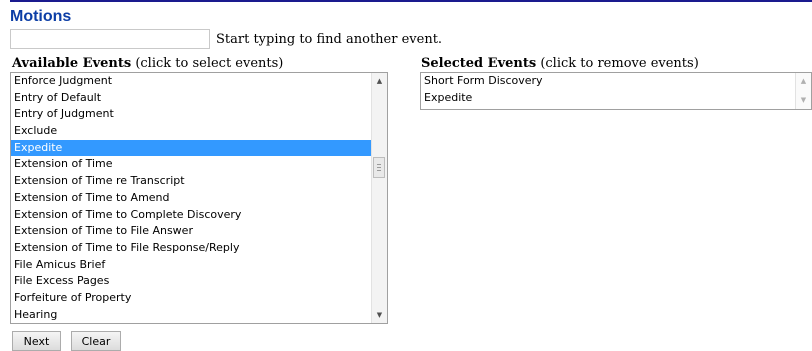 The height and width of the screenshot is (351, 812). Describe the element at coordinates (411, 12) in the screenshot. I see `title-bar: Motions` at that location.